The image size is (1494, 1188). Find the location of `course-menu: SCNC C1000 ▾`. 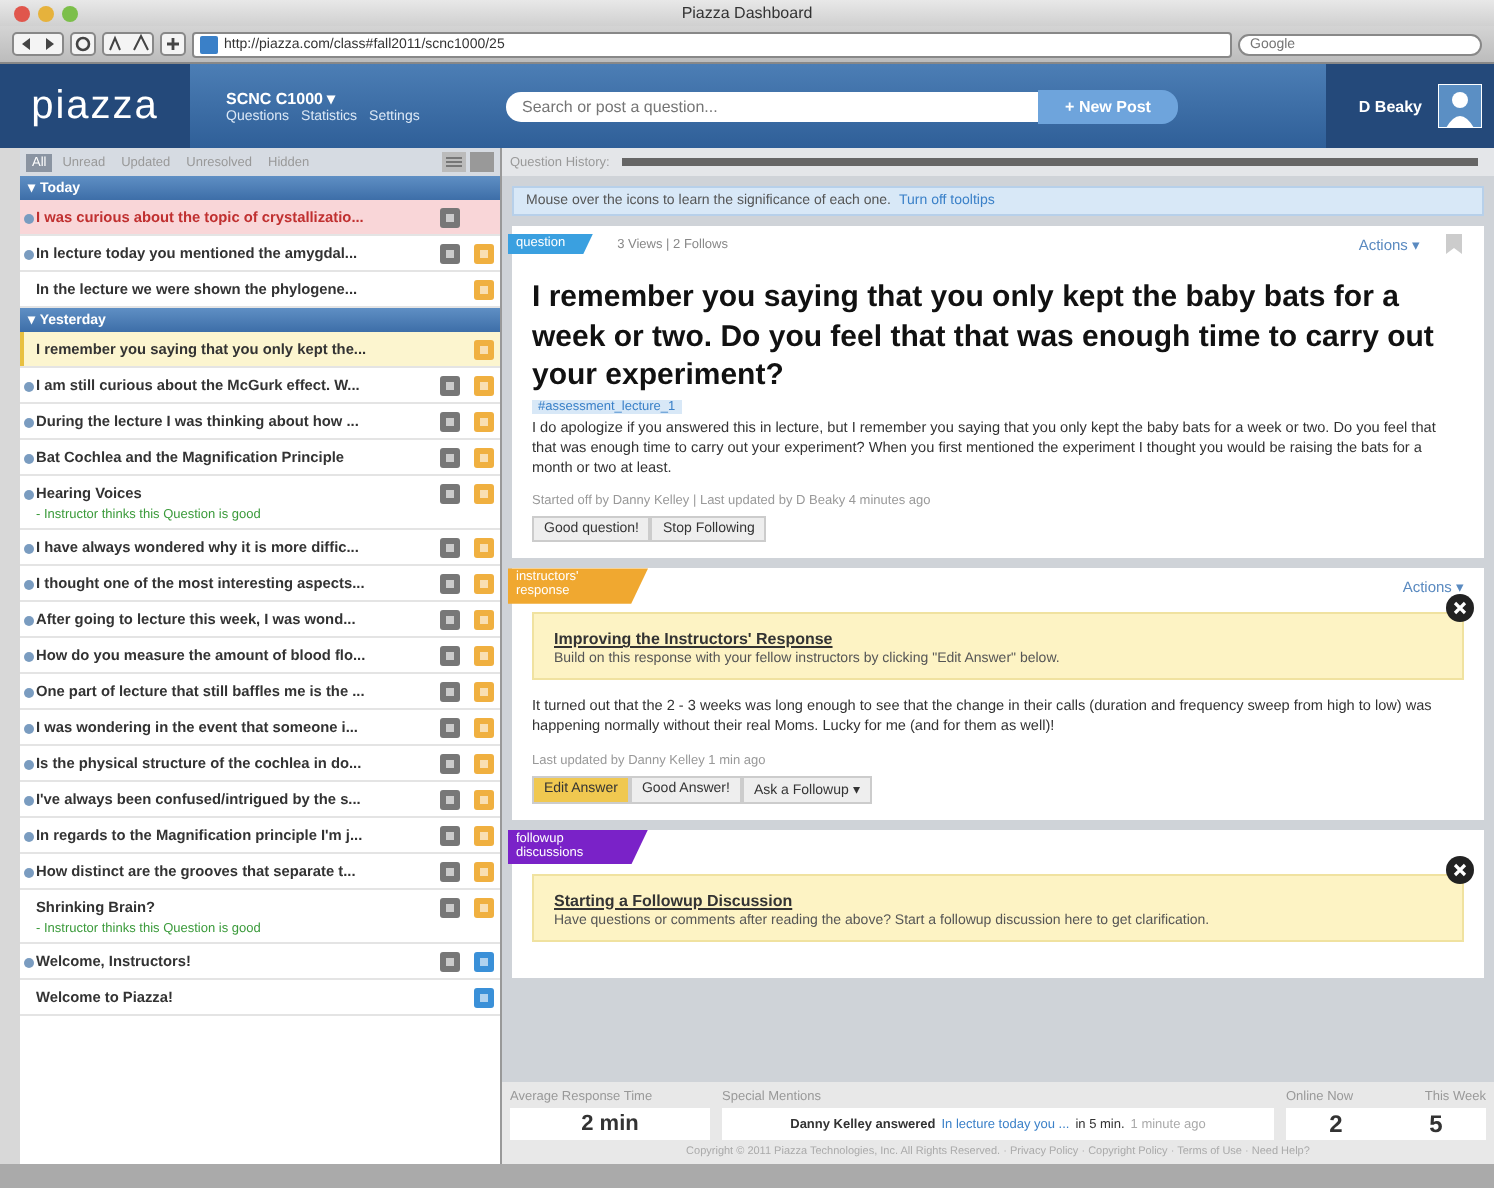

course-menu: SCNC C1000 ▾ is located at coordinates (356, 98).